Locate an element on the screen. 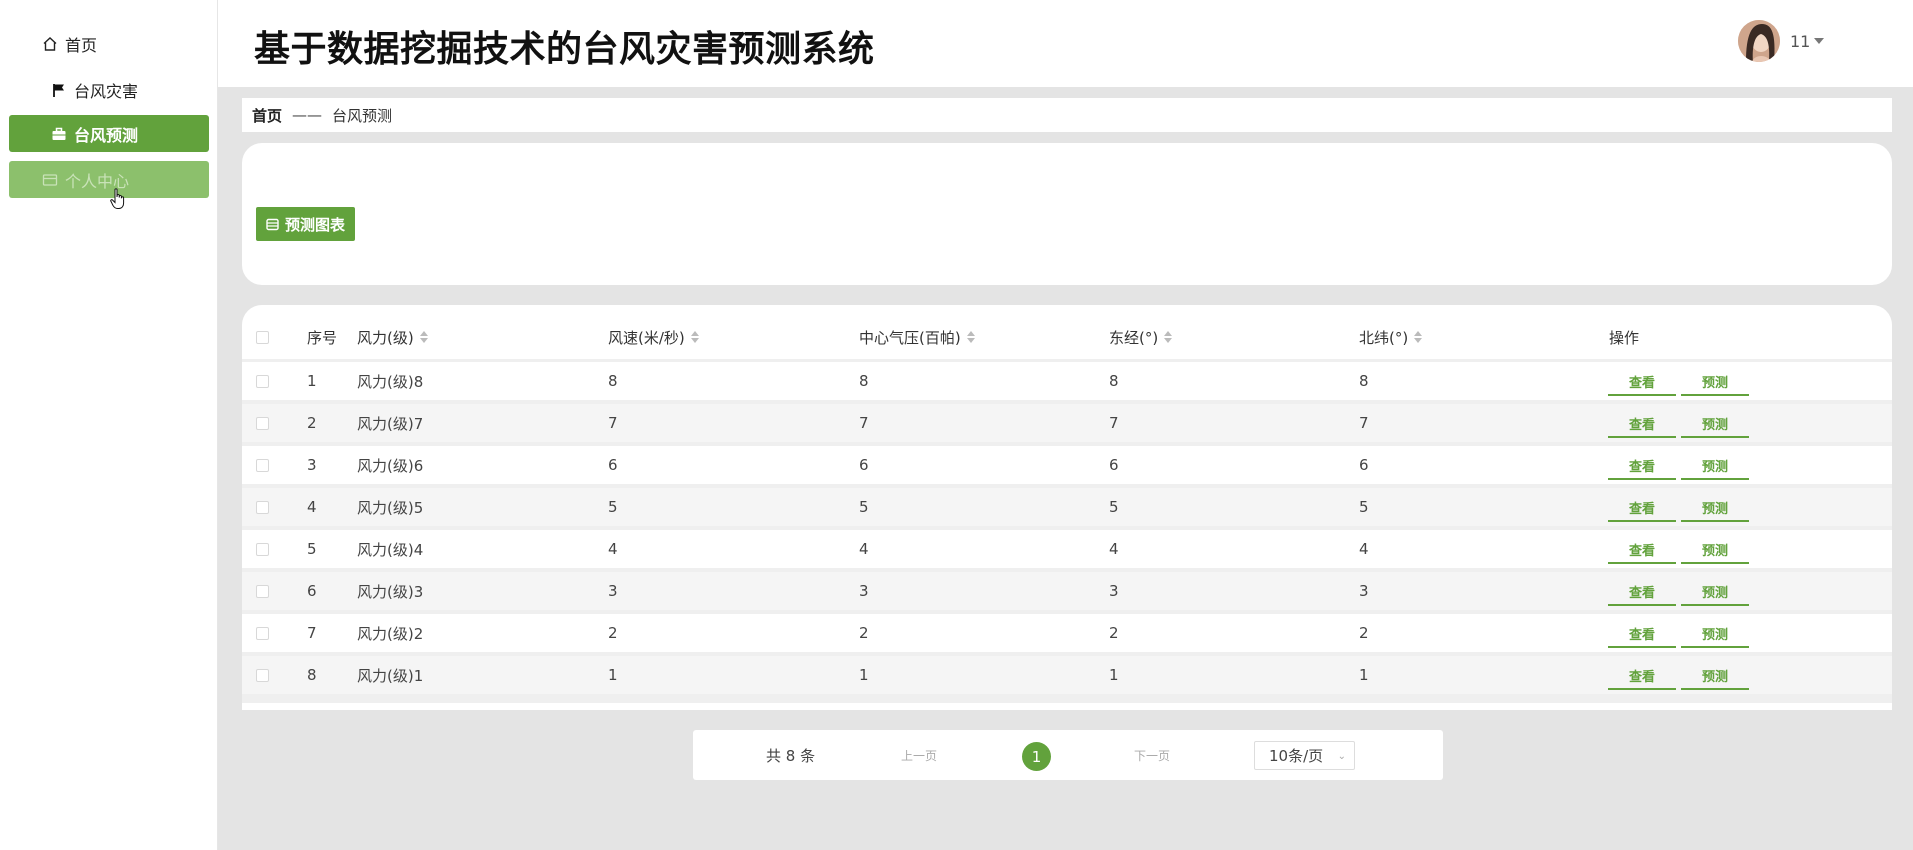 The height and width of the screenshot is (850, 1913). cell-index: 6 is located at coordinates (312, 591).